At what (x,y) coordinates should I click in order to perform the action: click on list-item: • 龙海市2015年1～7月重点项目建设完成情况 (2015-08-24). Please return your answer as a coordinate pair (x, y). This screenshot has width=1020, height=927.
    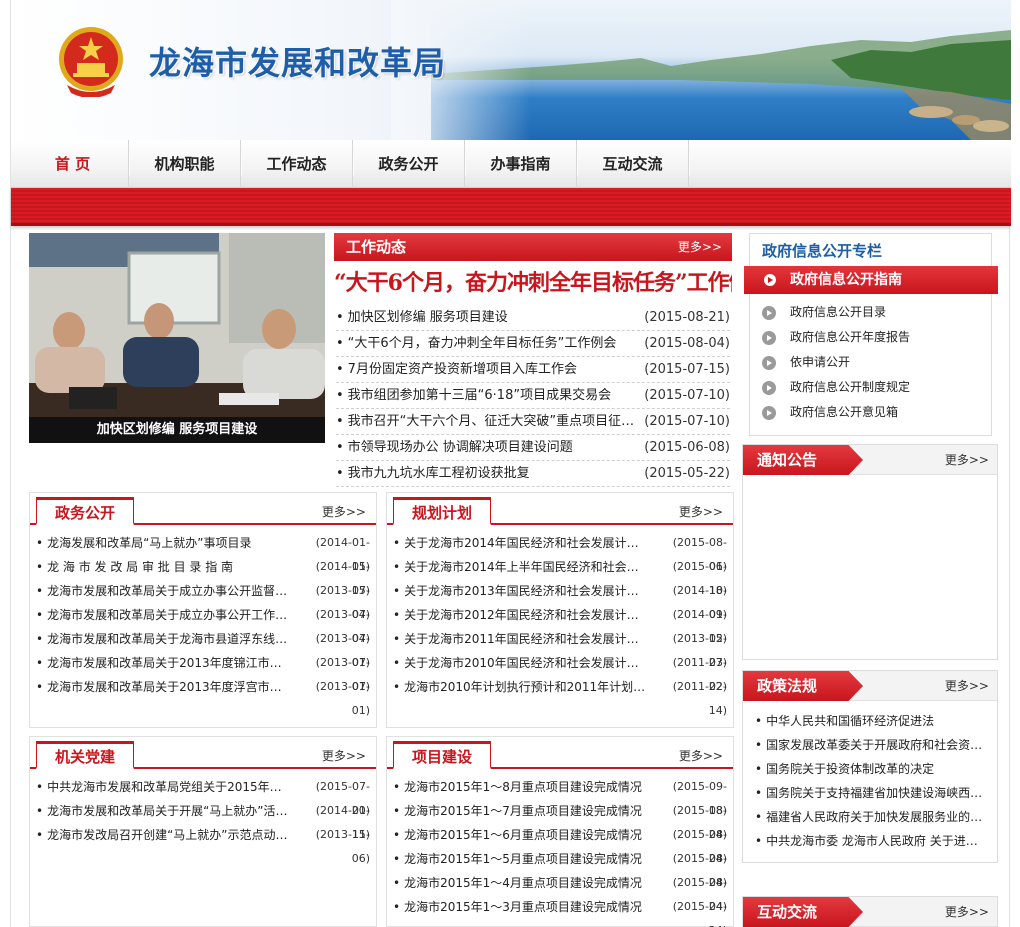
    Looking at the image, I should click on (560, 820).